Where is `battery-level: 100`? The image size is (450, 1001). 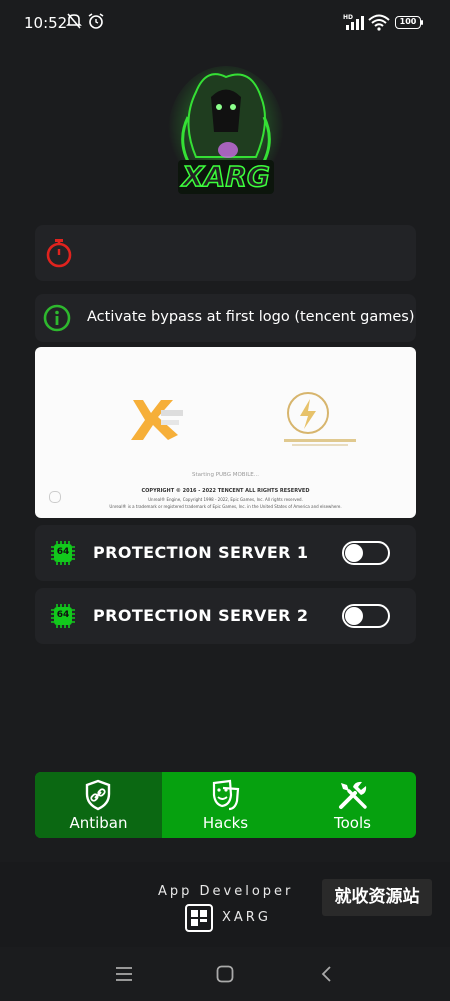
battery-level: 100 is located at coordinates (408, 21).